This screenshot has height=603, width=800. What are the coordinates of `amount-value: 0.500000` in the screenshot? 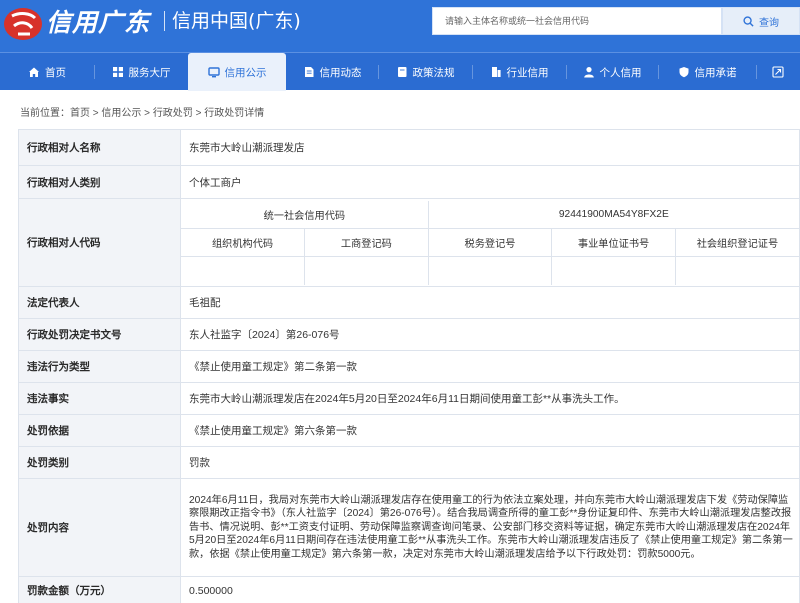 It's located at (490, 589).